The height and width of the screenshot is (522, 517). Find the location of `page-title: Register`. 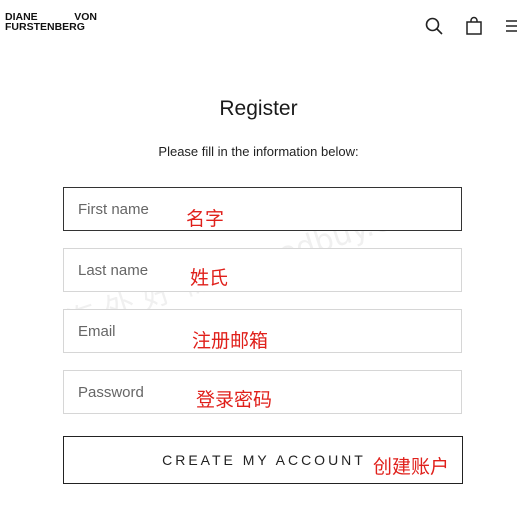

page-title: Register is located at coordinates (258, 108).